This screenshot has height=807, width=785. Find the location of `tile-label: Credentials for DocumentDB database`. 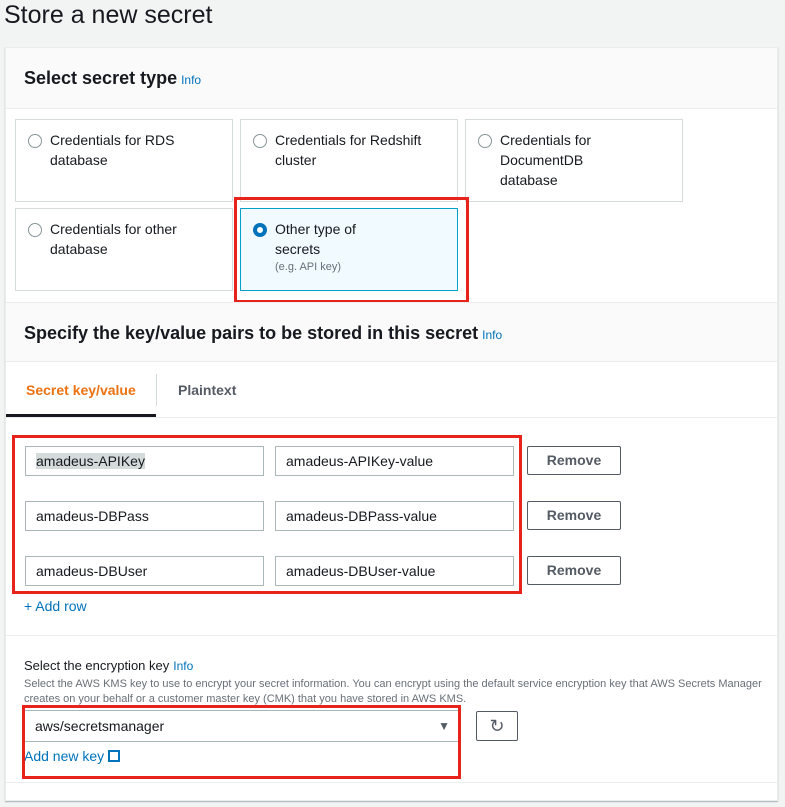

tile-label: Credentials for DocumentDB database is located at coordinates (546, 160).